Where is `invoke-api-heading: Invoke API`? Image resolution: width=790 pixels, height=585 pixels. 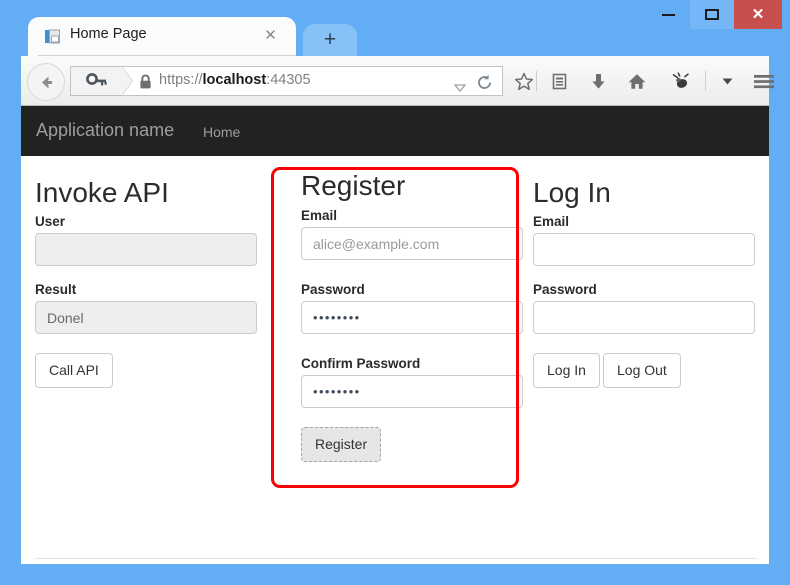 invoke-api-heading: Invoke API is located at coordinates (102, 192).